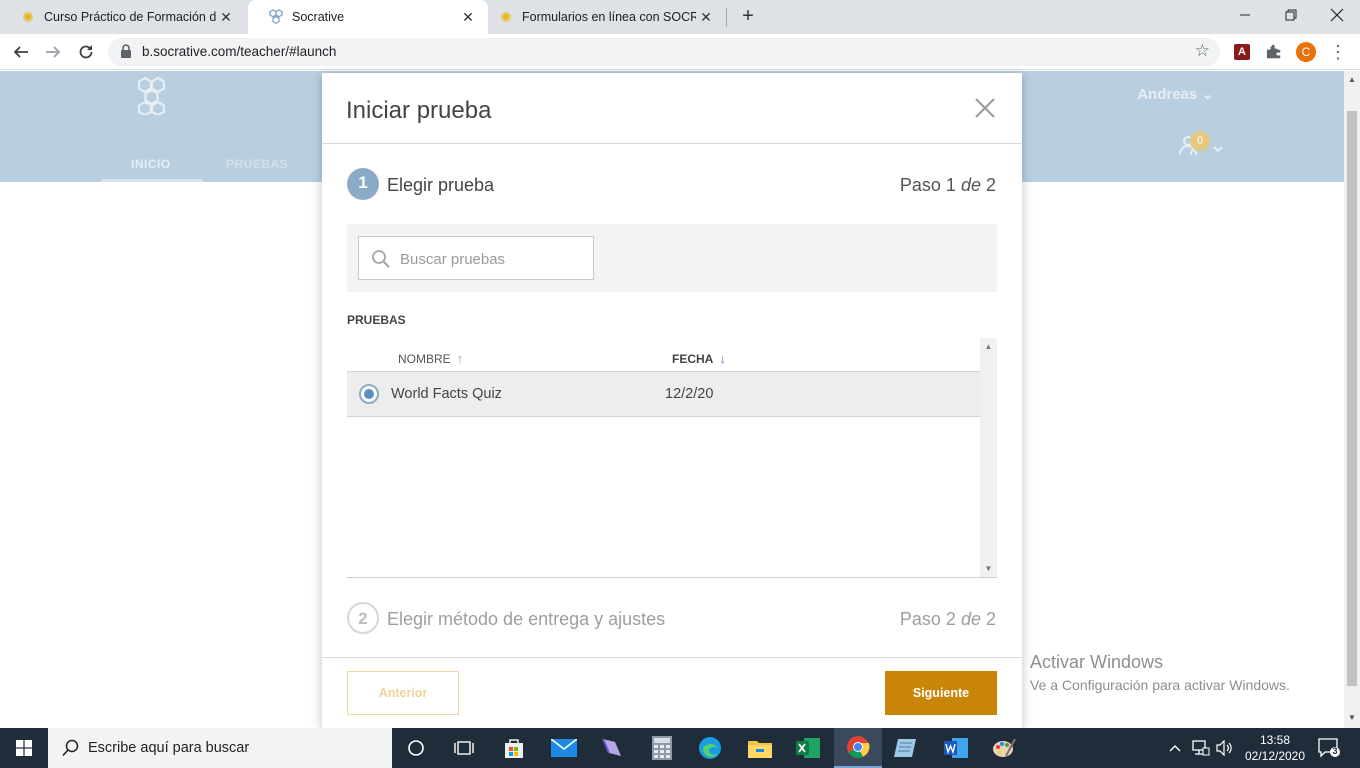 The width and height of the screenshot is (1360, 768). I want to click on browser-tab-formularios: ✺ Formularios en línea con SOCRATIVE ✕, so click(602, 17).